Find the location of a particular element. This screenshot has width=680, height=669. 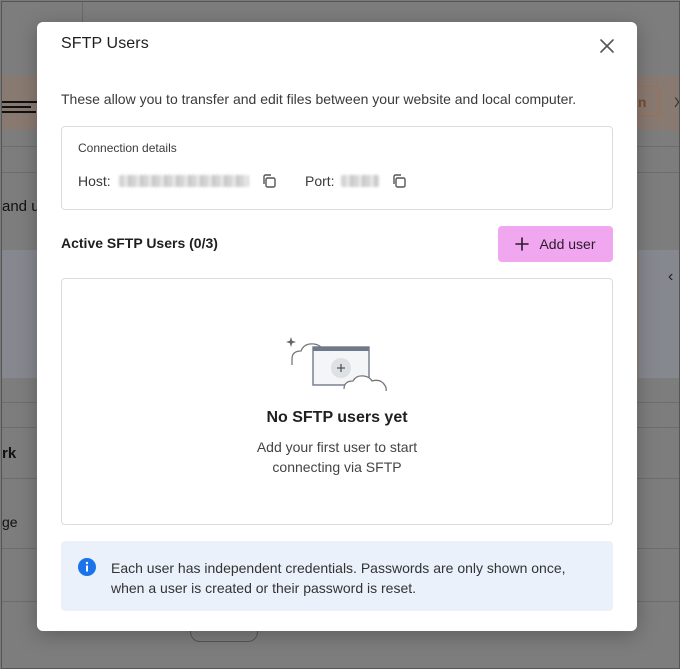

bg-partial-text: and u is located at coordinates (21, 206).